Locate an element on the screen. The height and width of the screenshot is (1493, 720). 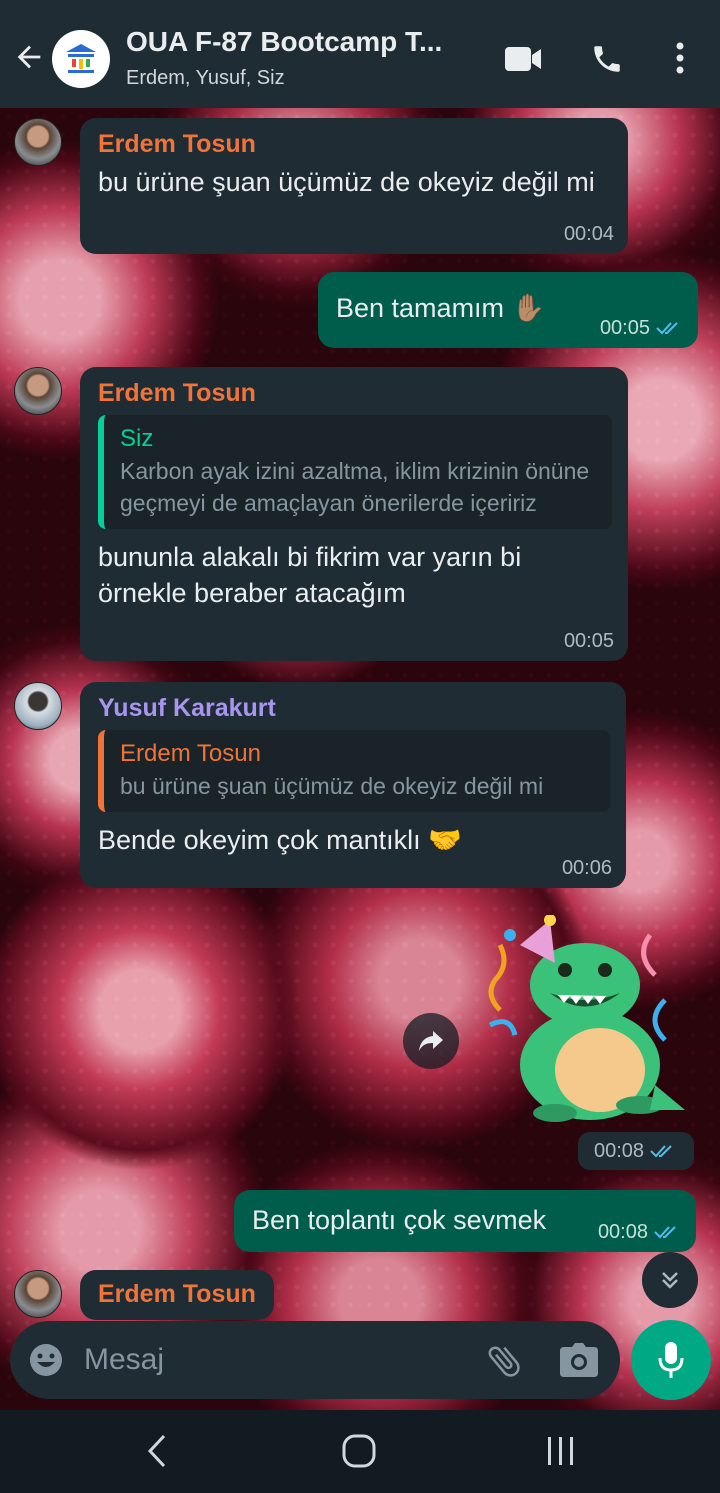
message-time: 00:06 is located at coordinates (587, 868).